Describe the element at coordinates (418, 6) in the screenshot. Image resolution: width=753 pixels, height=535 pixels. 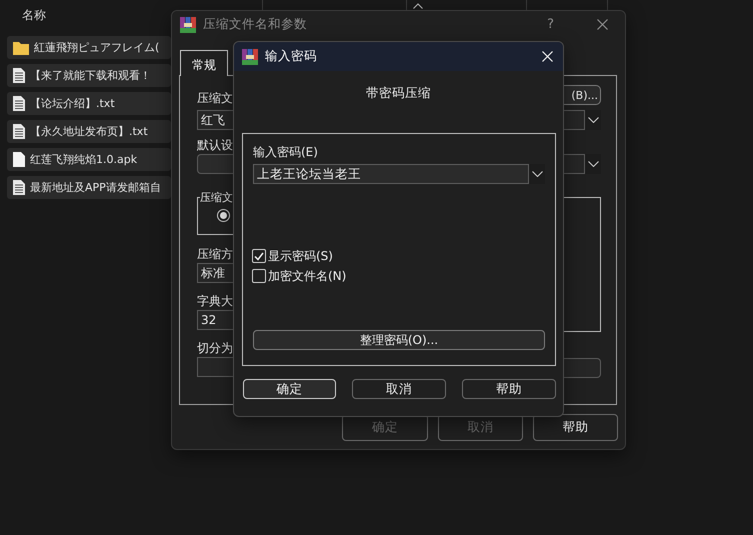
I see `sort-caret-icon` at that location.